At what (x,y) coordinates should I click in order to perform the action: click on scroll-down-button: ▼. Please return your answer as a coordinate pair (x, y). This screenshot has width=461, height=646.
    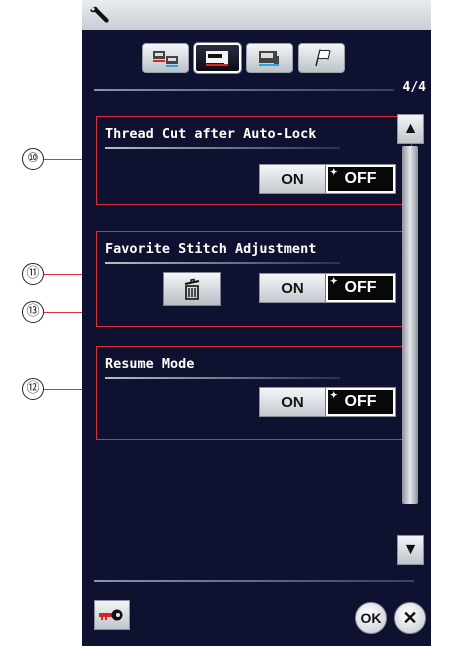
    Looking at the image, I should click on (410, 550).